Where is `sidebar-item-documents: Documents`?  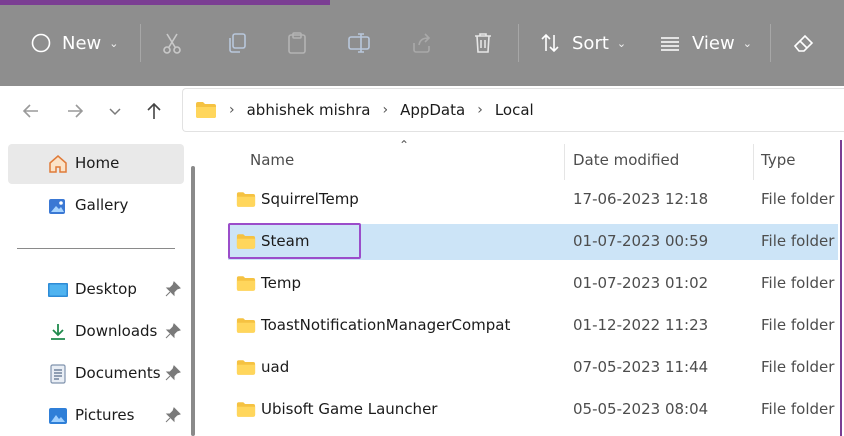 sidebar-item-documents: Documents is located at coordinates (96, 374).